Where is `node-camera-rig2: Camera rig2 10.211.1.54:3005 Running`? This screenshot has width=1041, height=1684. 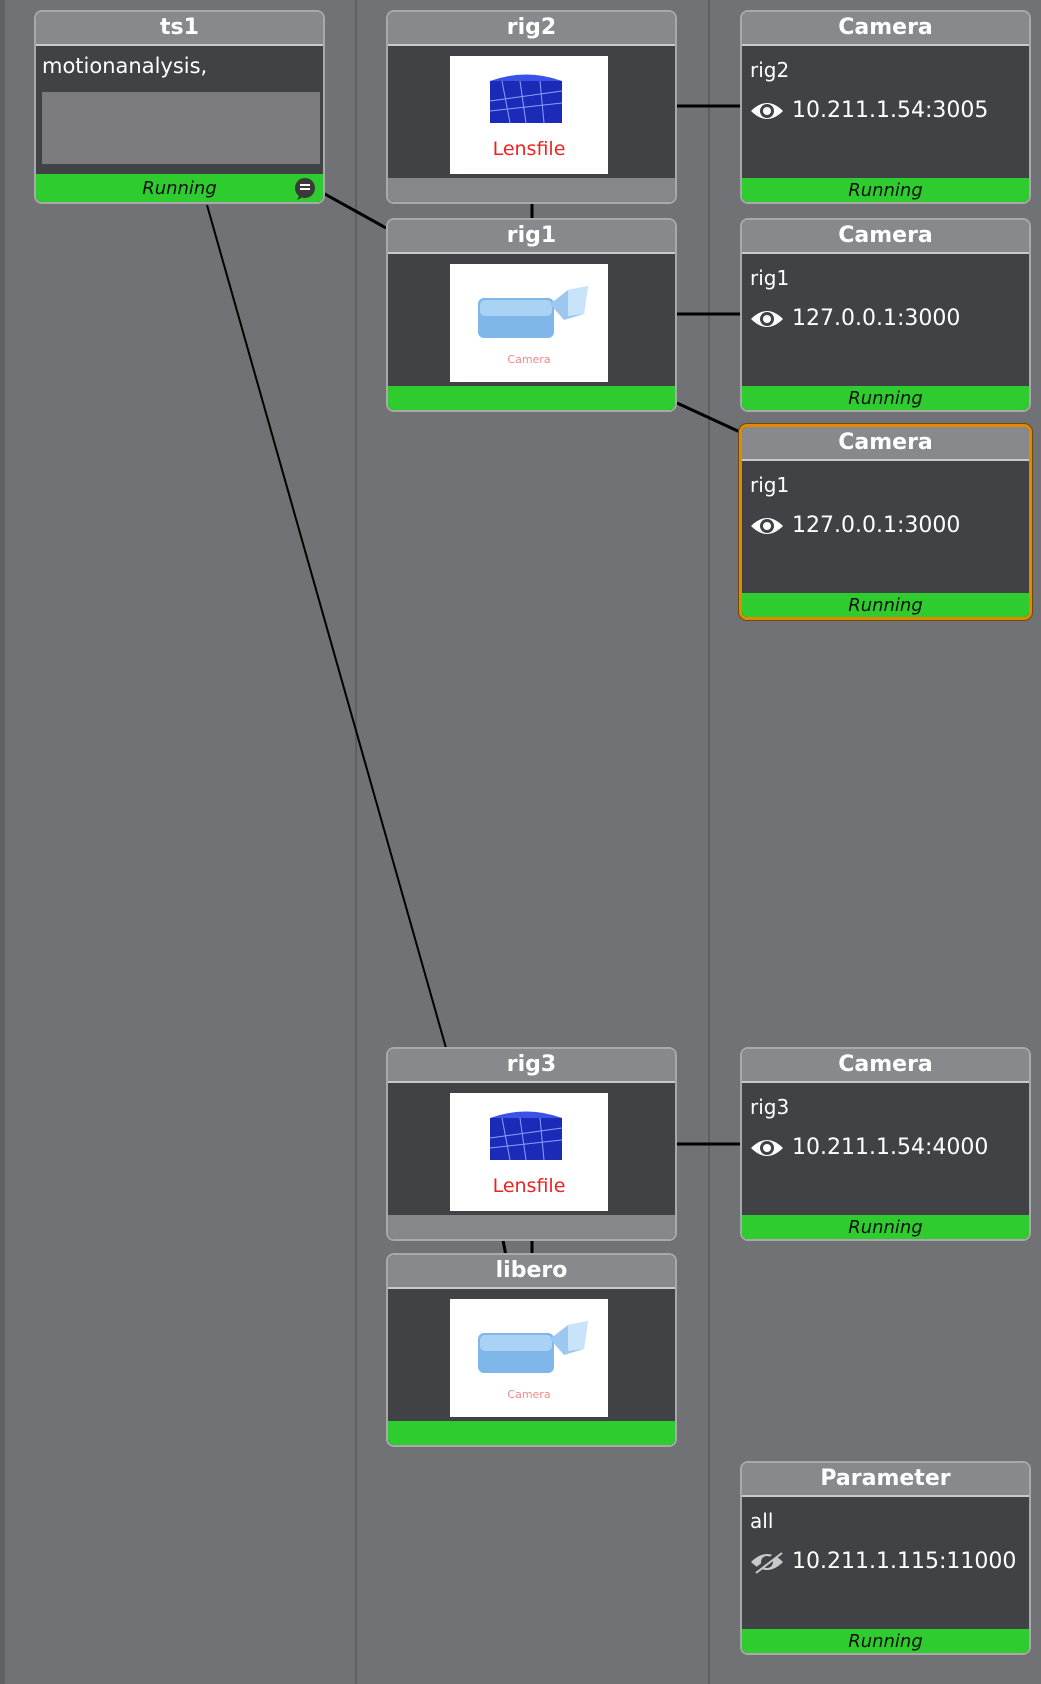
node-camera-rig2: Camera rig2 10.211.1.54:3005 Running is located at coordinates (885, 107).